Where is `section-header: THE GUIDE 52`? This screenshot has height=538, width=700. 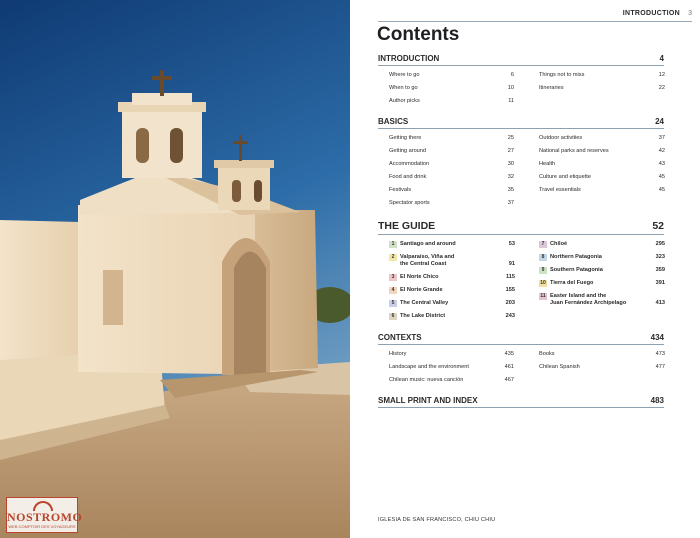
section-header: THE GUIDE 52 is located at coordinates (521, 227).